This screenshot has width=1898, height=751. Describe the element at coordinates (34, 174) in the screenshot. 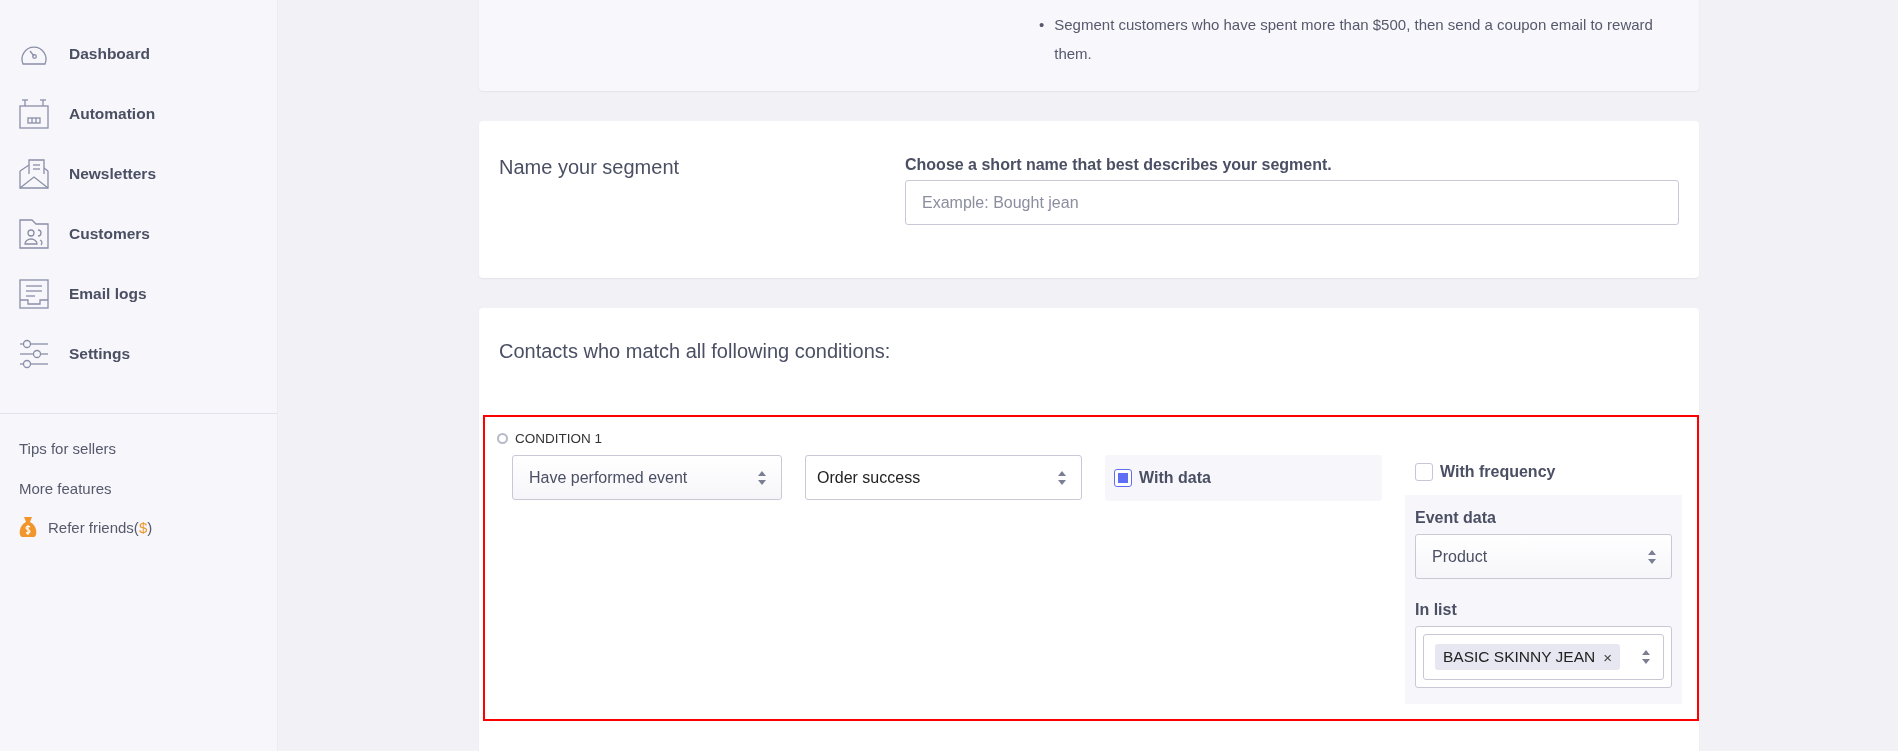

I see `envelope-icon` at that location.